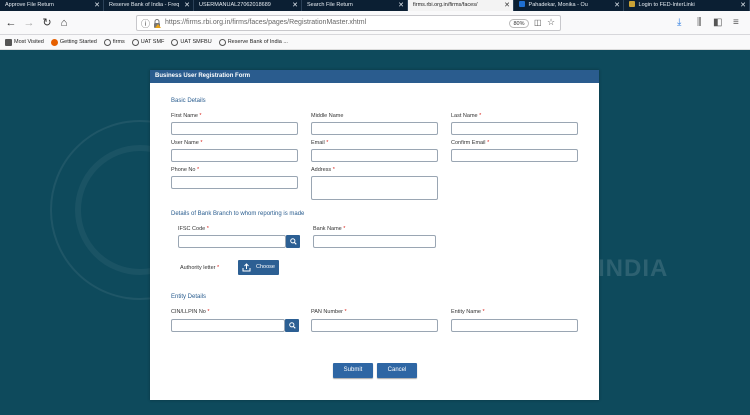 Image resolution: width=750 pixels, height=415 pixels. I want to click on bookmark-item: UAT SMF, so click(147, 42).